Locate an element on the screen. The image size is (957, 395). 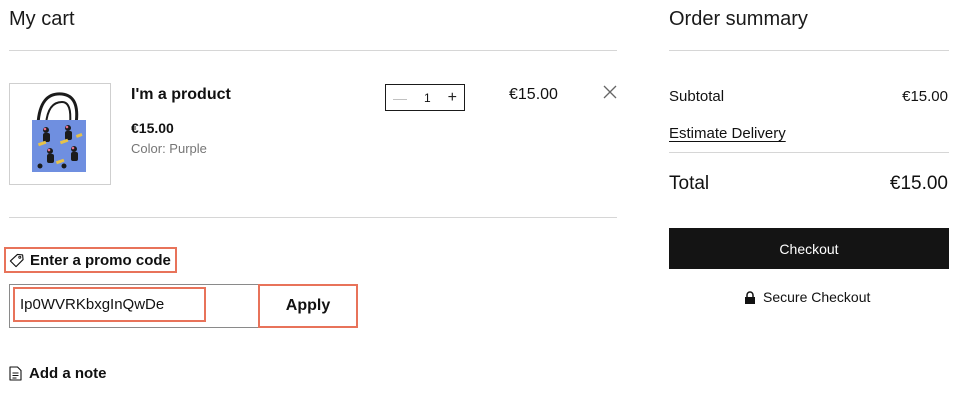
add-note-label: Add a note is located at coordinates (68, 373).